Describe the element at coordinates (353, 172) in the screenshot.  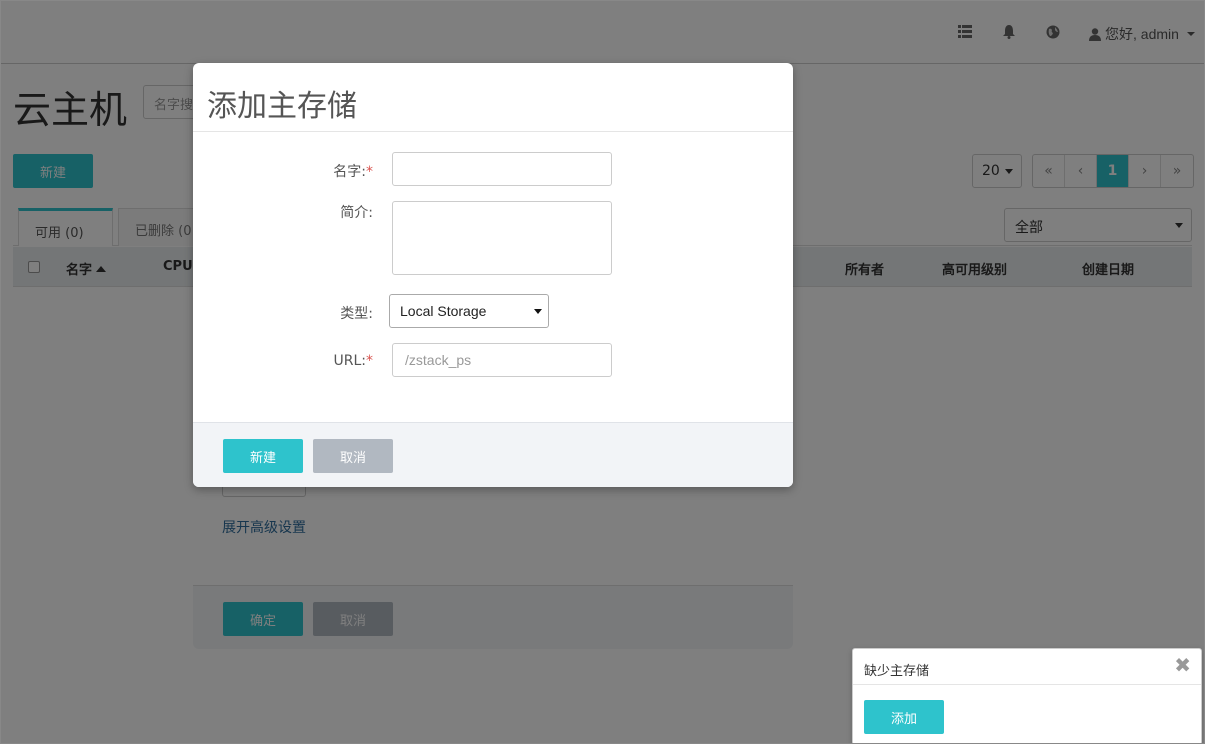
I see `name-label: 名字:*` at that location.